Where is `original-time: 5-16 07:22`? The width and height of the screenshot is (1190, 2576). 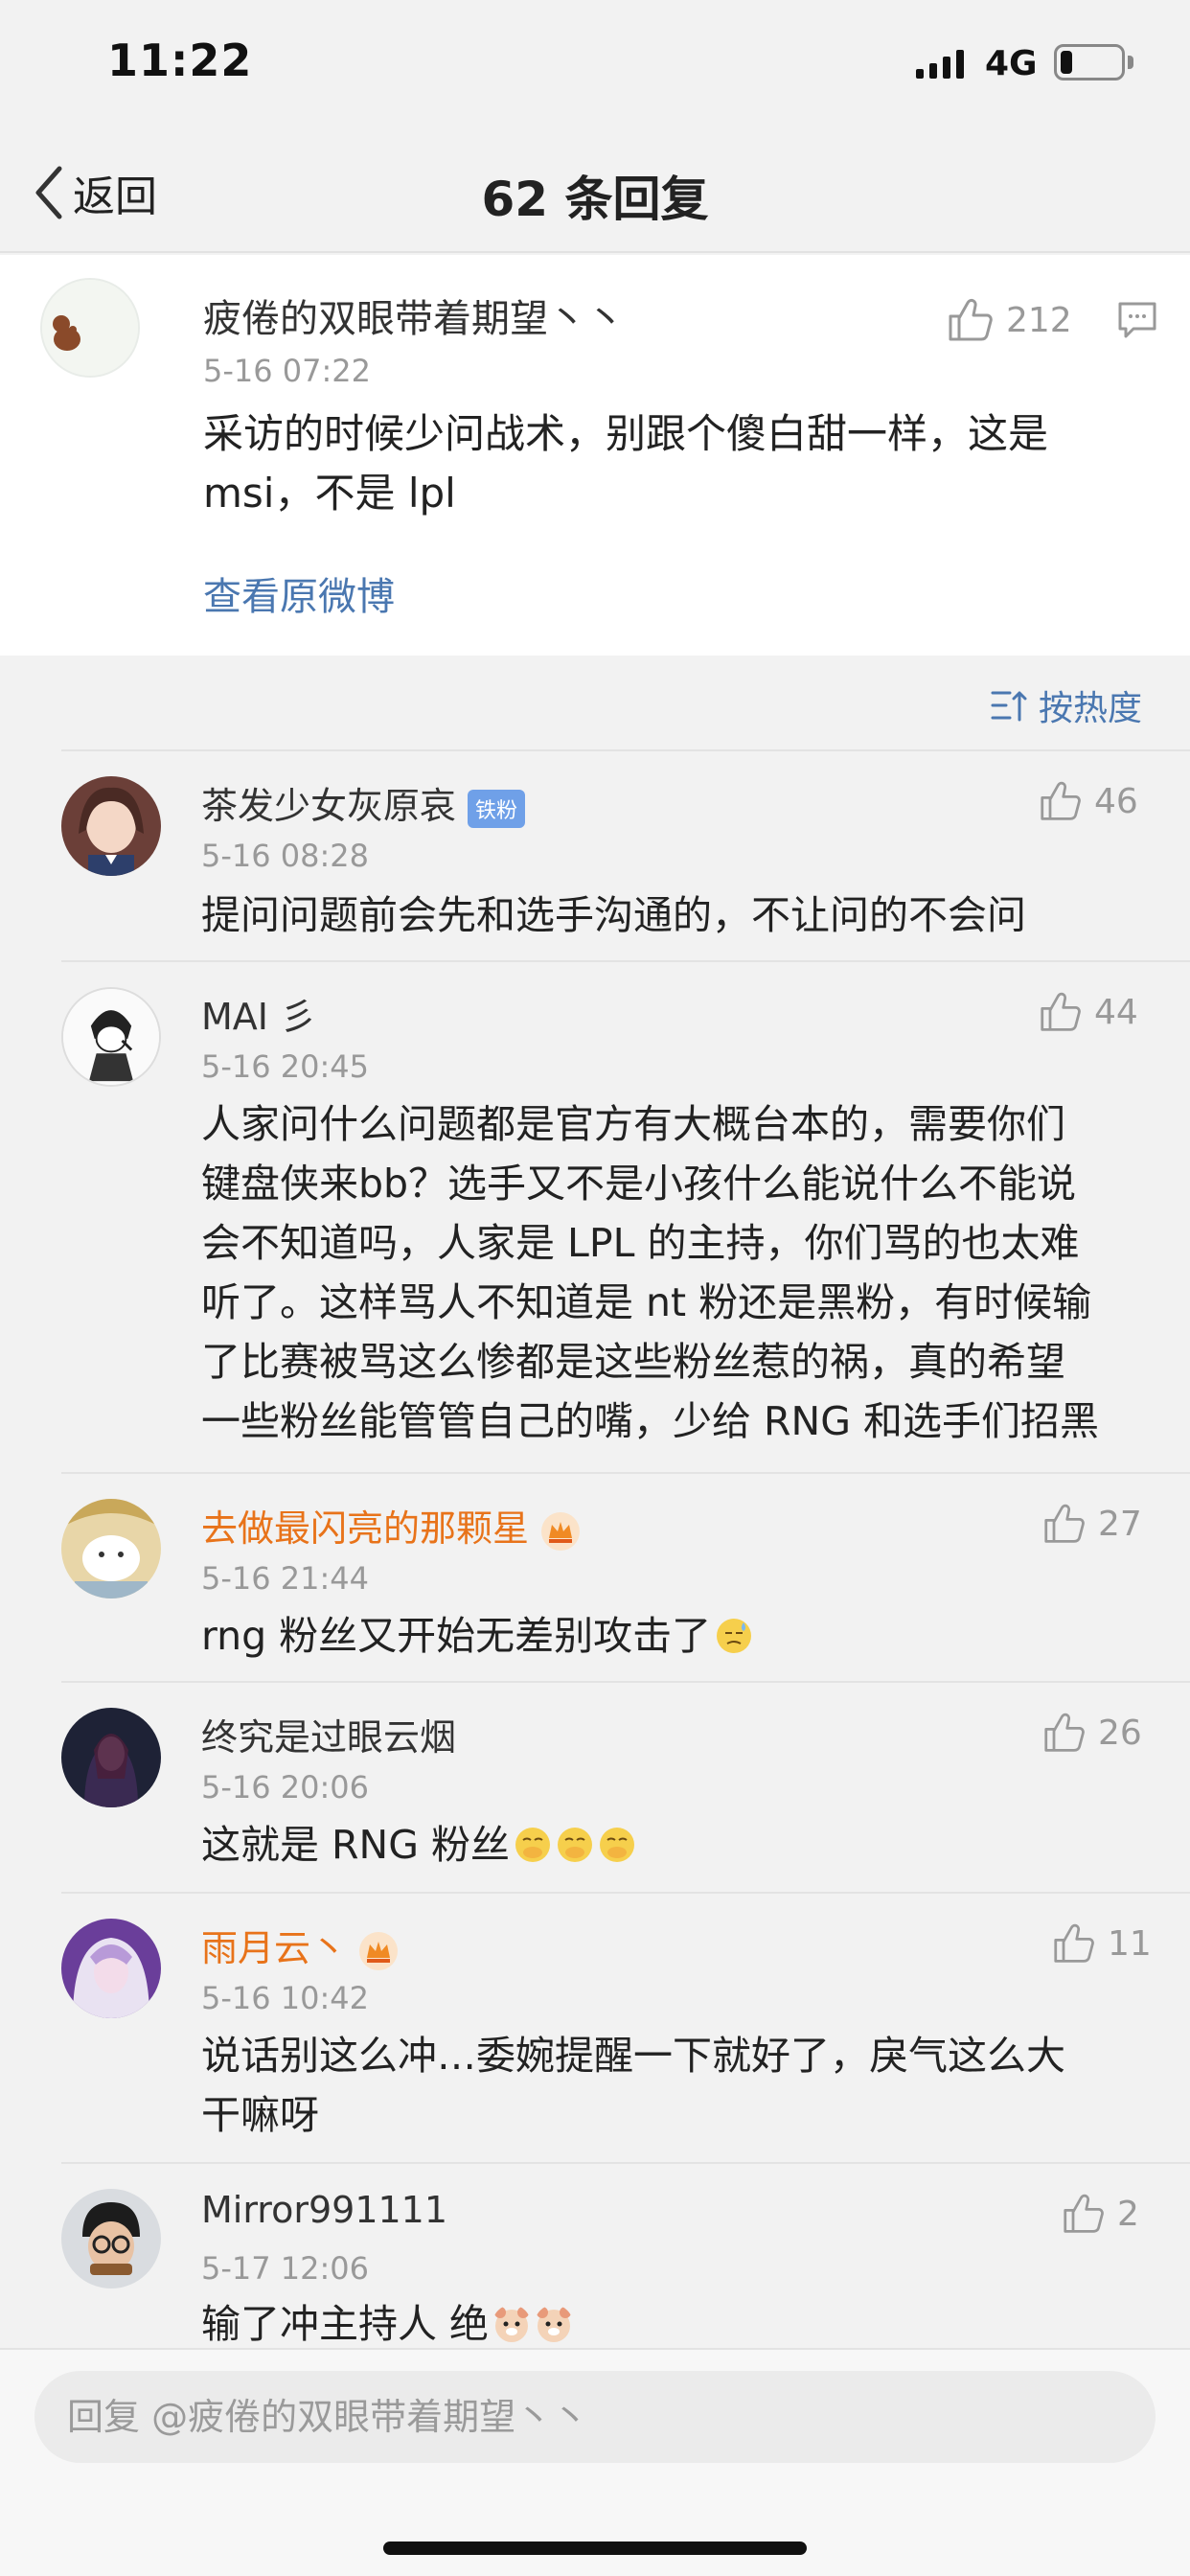 original-time: 5-16 07:22 is located at coordinates (287, 371).